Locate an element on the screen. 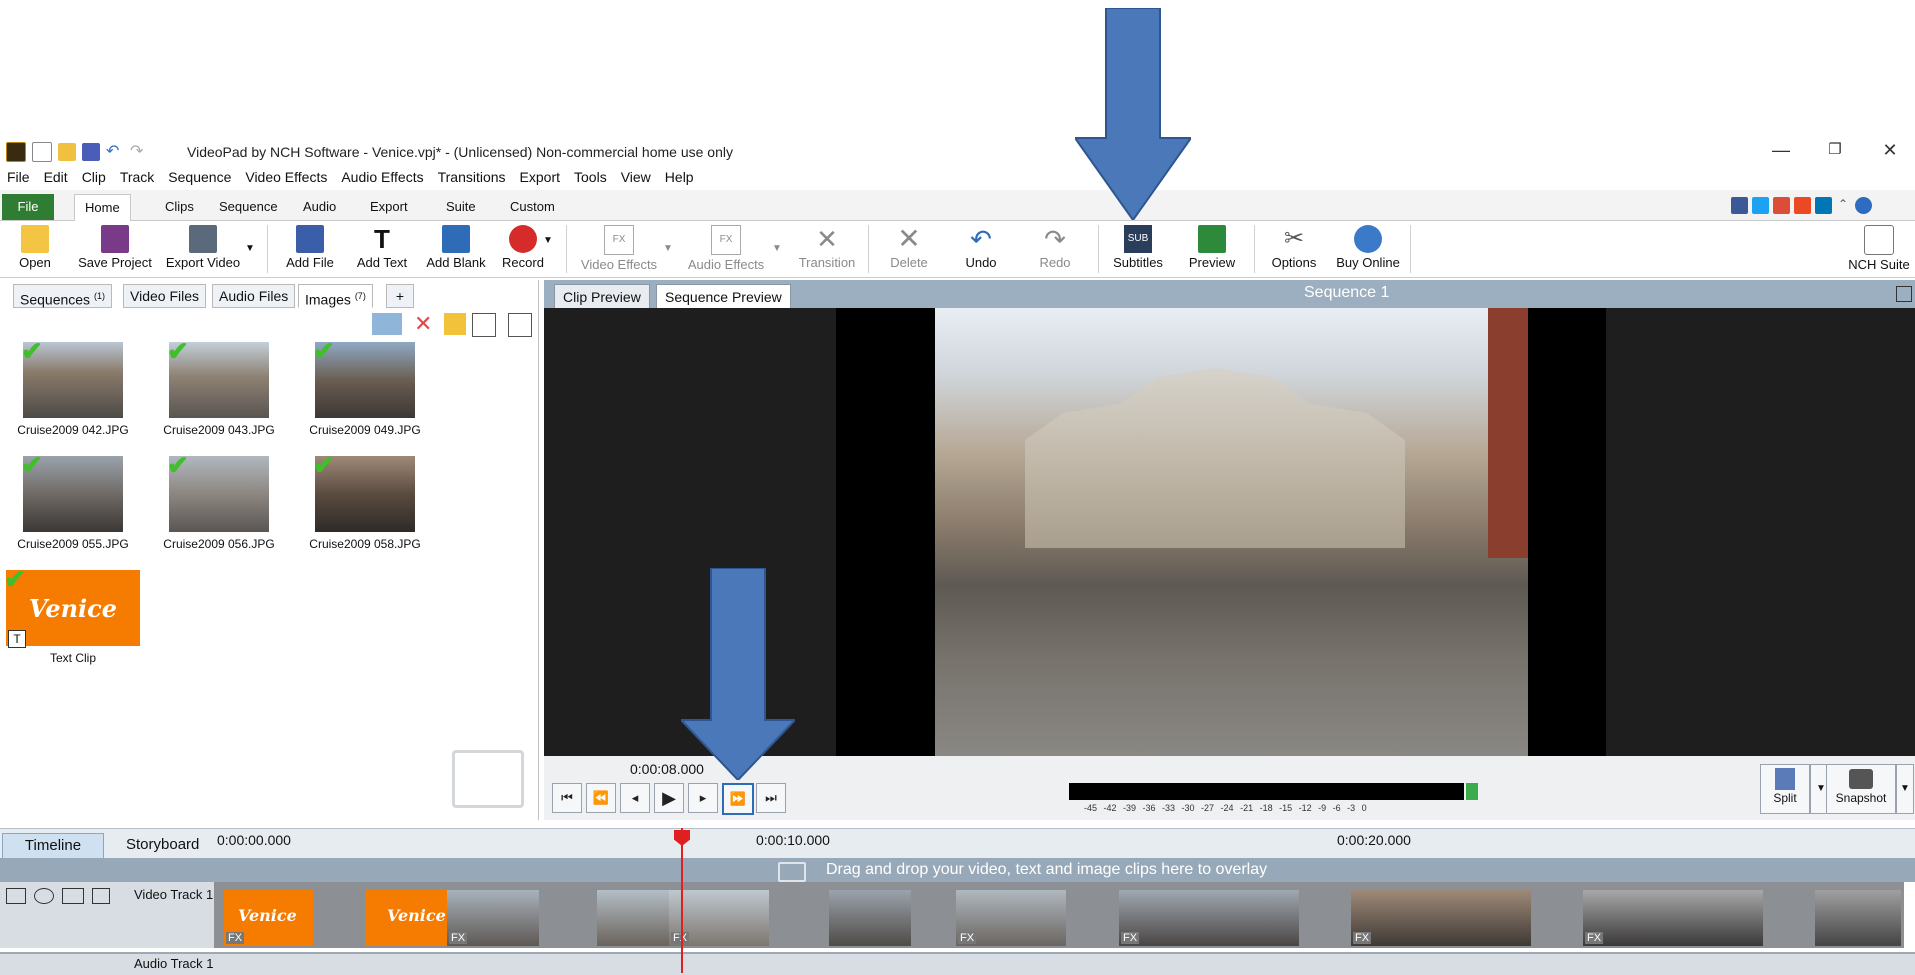  video-track-lane: Venice FX Venice FX FX FX FX FX FX is located at coordinates (1059, 915).